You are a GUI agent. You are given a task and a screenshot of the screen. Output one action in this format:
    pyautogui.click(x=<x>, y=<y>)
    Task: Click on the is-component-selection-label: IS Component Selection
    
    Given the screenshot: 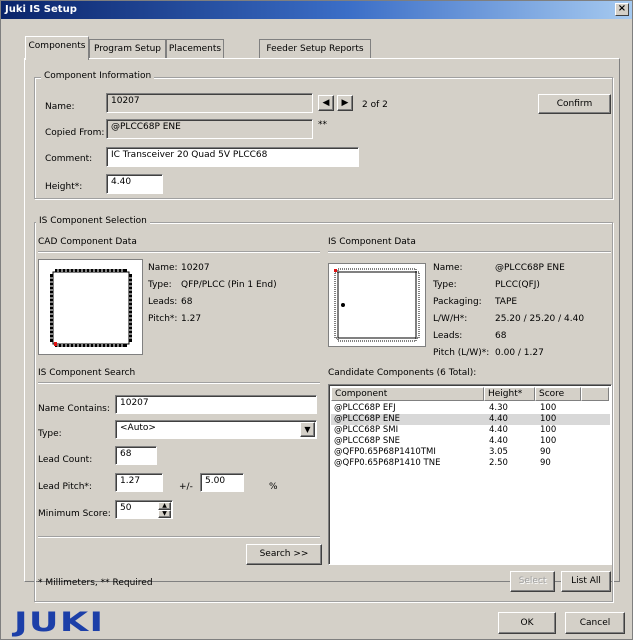 What is the action you would take?
    pyautogui.click(x=93, y=221)
    